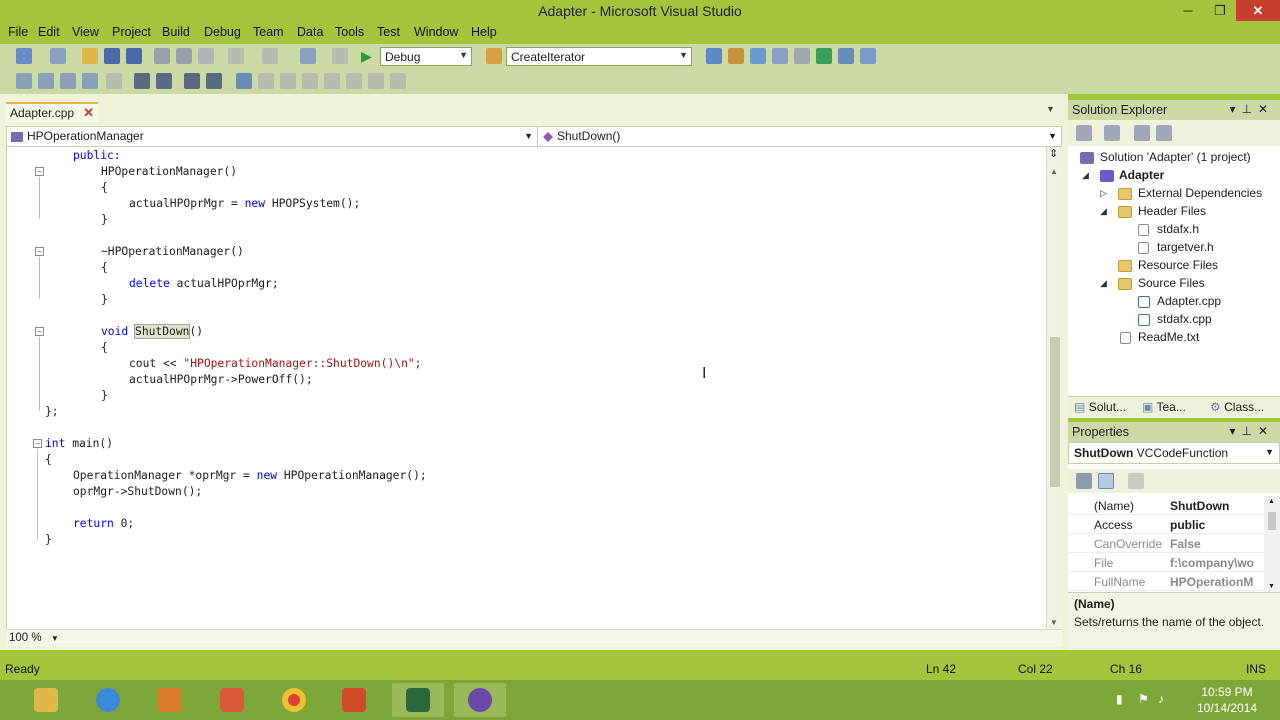 The image size is (1280, 720). I want to click on uncomment-icon, so click(214, 81).